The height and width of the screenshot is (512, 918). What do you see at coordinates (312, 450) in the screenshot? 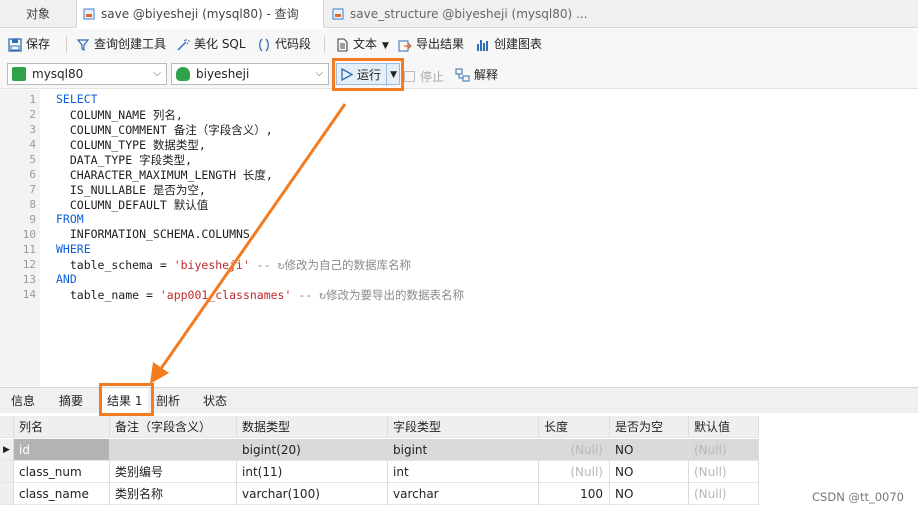
I see `table-cell: bigint(20)` at bounding box center [312, 450].